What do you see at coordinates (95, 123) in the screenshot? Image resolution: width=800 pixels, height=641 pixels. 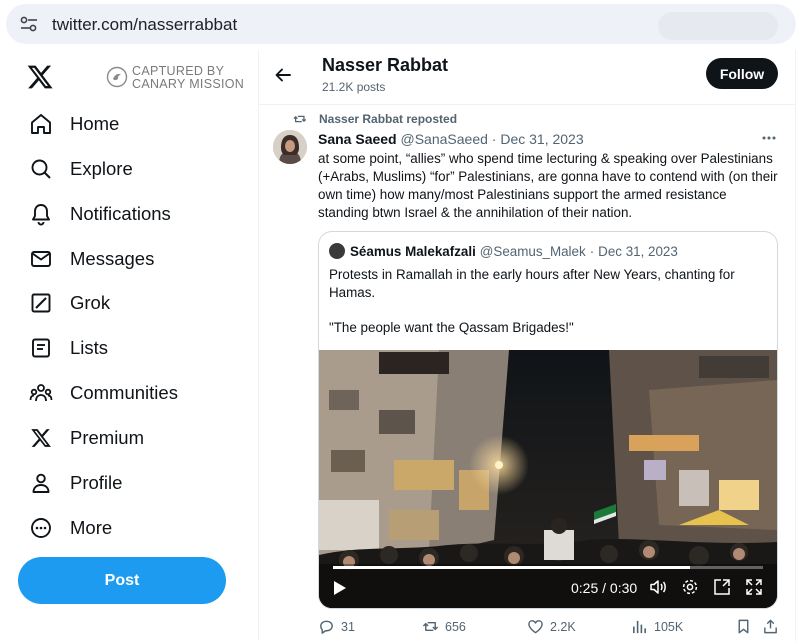 I see `sidebar-item-label: Home` at bounding box center [95, 123].